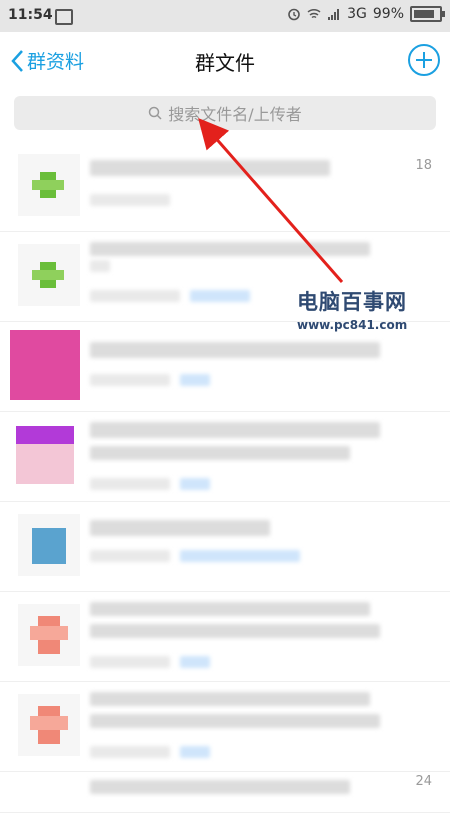  Describe the element at coordinates (423, 781) in the screenshot. I see `file-time: 24` at that location.